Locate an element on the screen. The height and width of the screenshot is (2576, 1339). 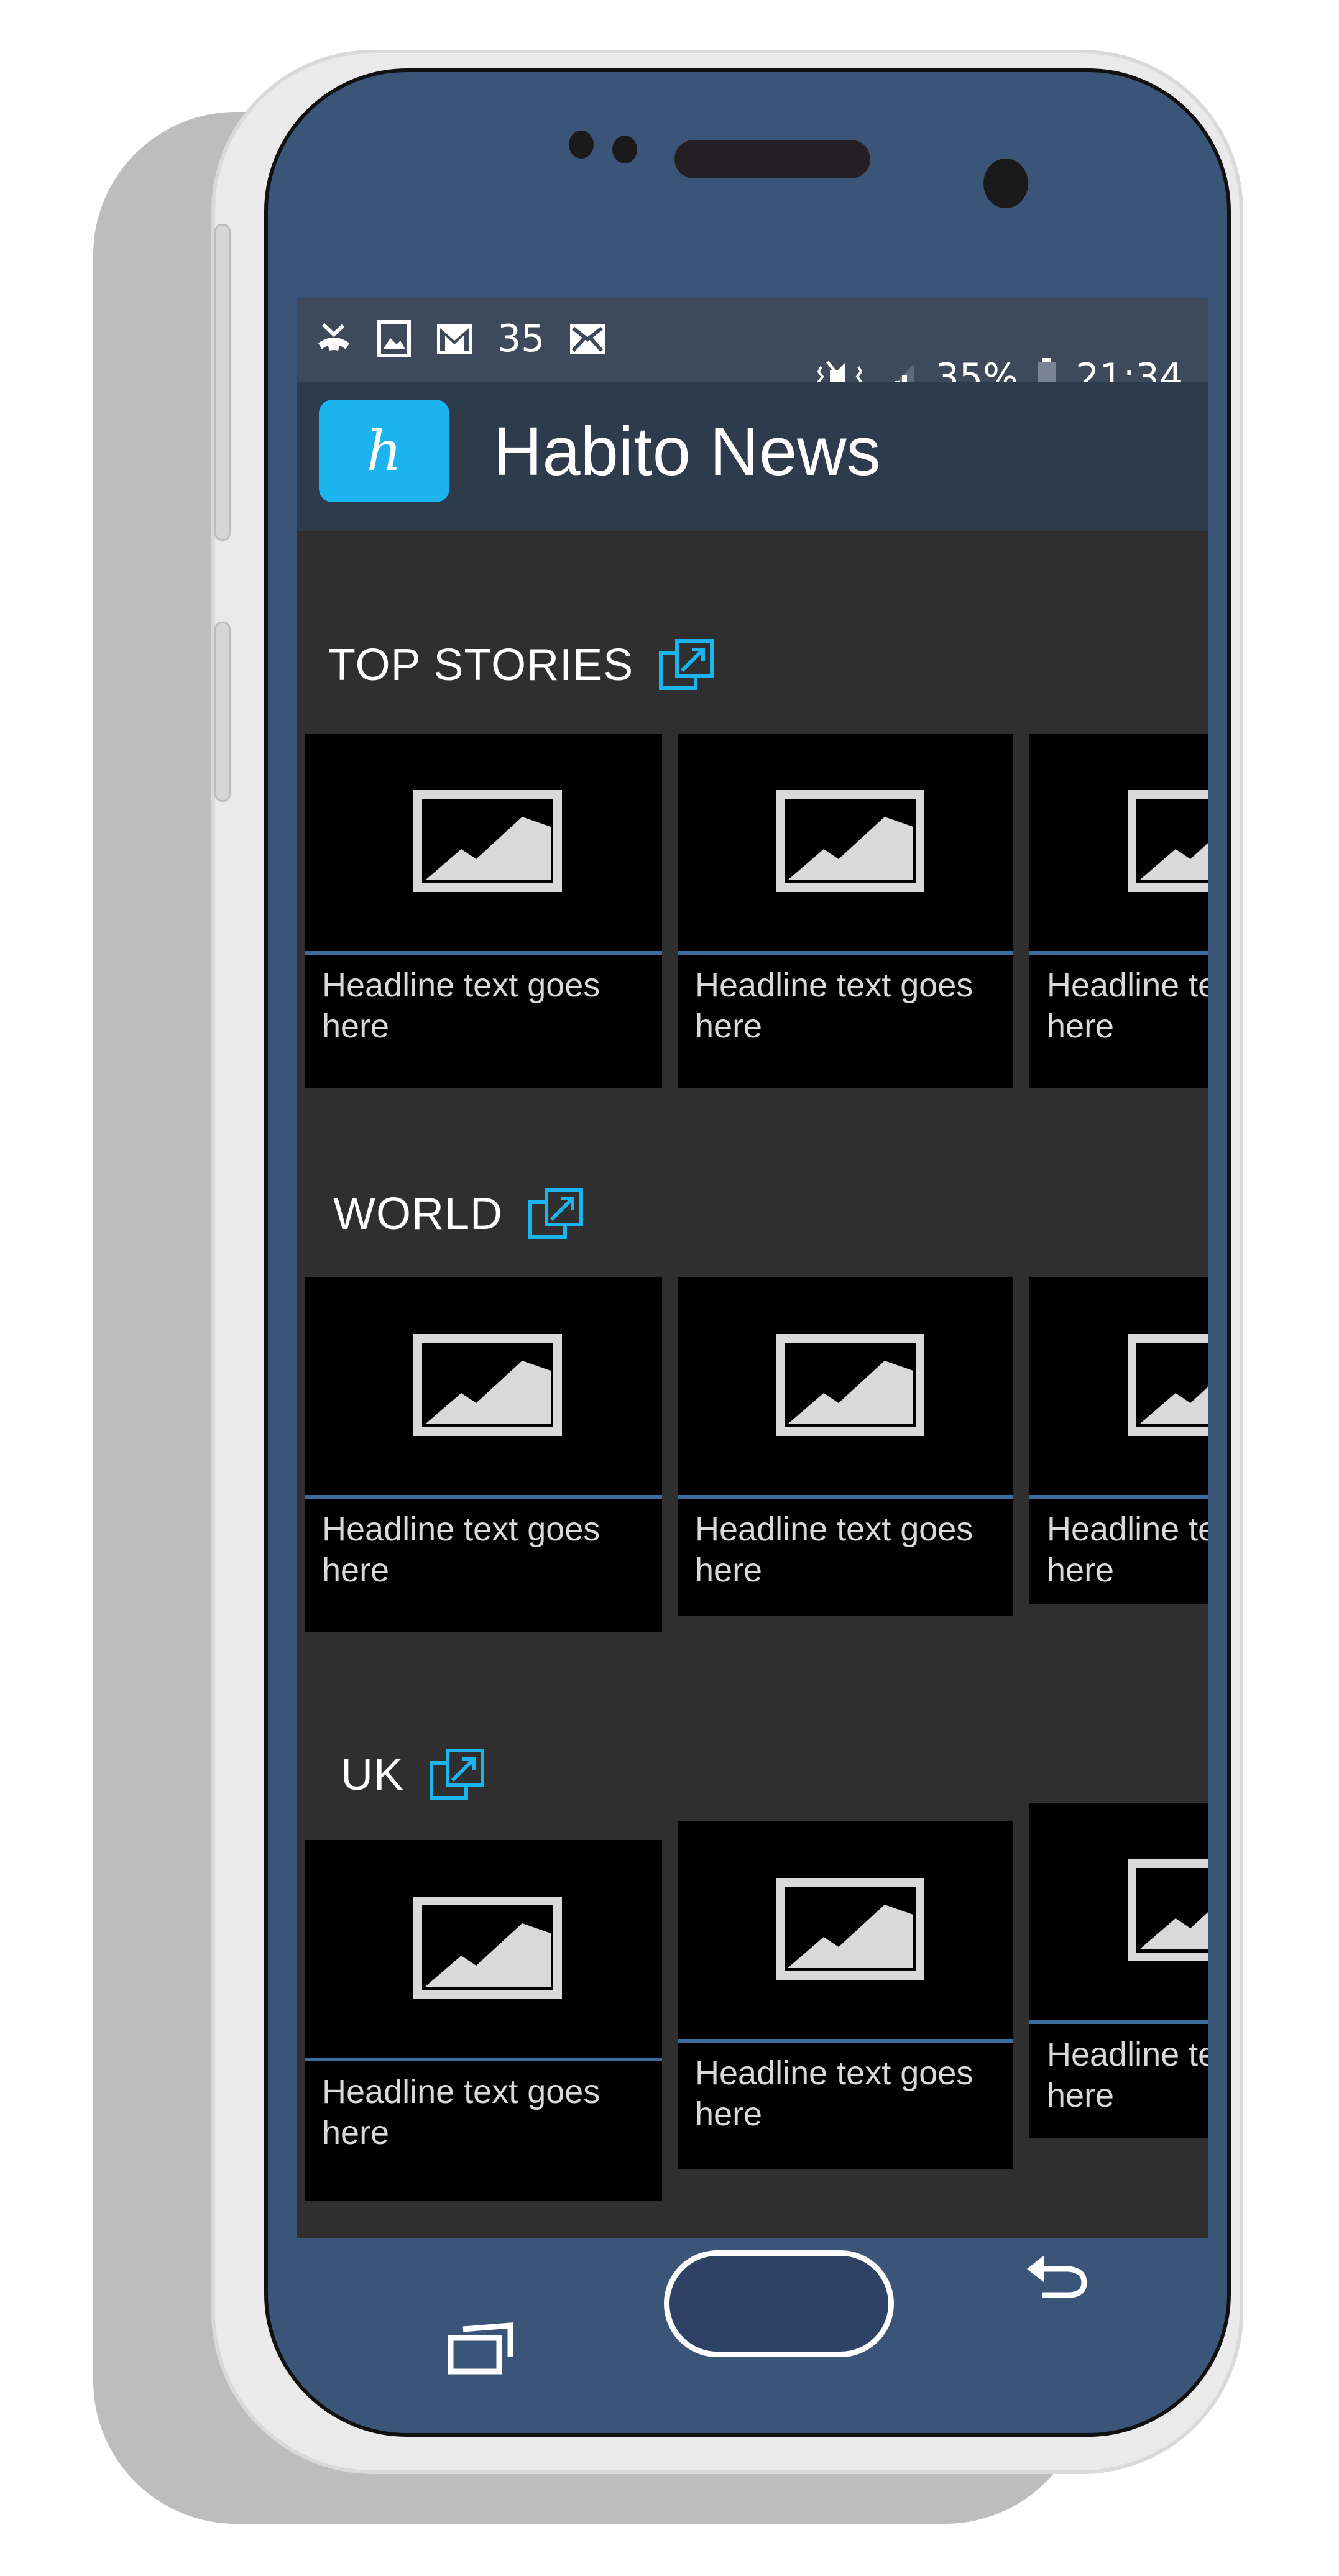
back-arrow-icon is located at coordinates (1057, 2276).